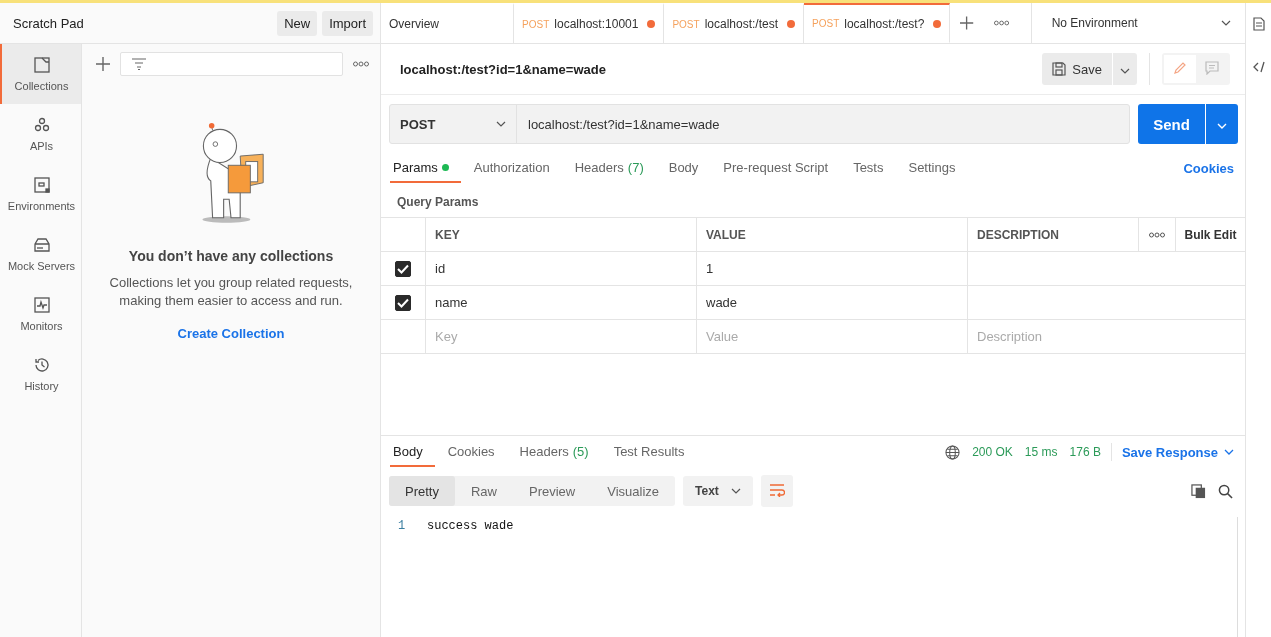 The width and height of the screenshot is (1271, 637). Describe the element at coordinates (832, 302) in the screenshot. I see `table-cell: wade` at that location.